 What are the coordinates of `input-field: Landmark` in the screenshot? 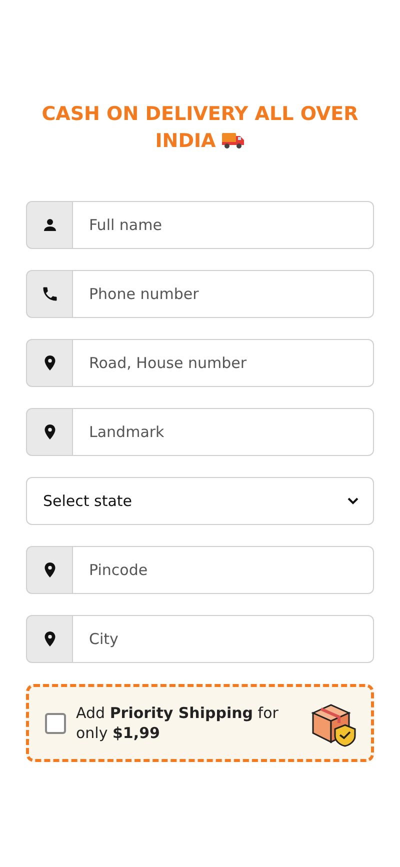 It's located at (223, 432).